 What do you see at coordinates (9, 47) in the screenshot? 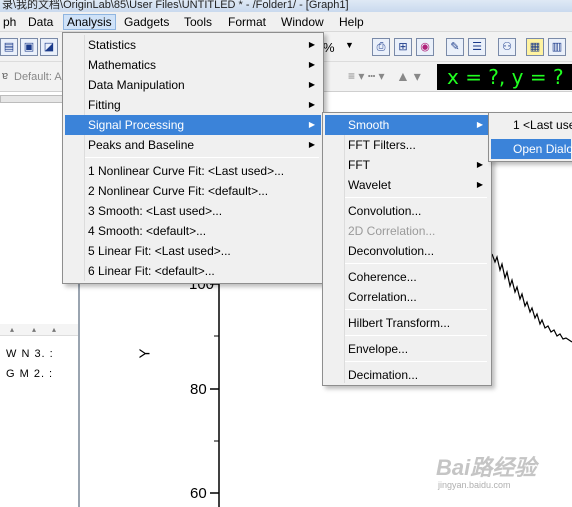
I see `new-icon: ▤` at bounding box center [9, 47].